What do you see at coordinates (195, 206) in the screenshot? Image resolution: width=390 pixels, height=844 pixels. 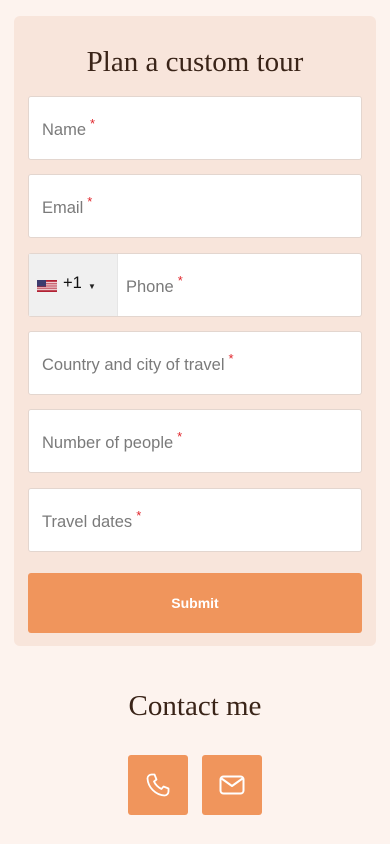 I see `email-field: Email *` at bounding box center [195, 206].